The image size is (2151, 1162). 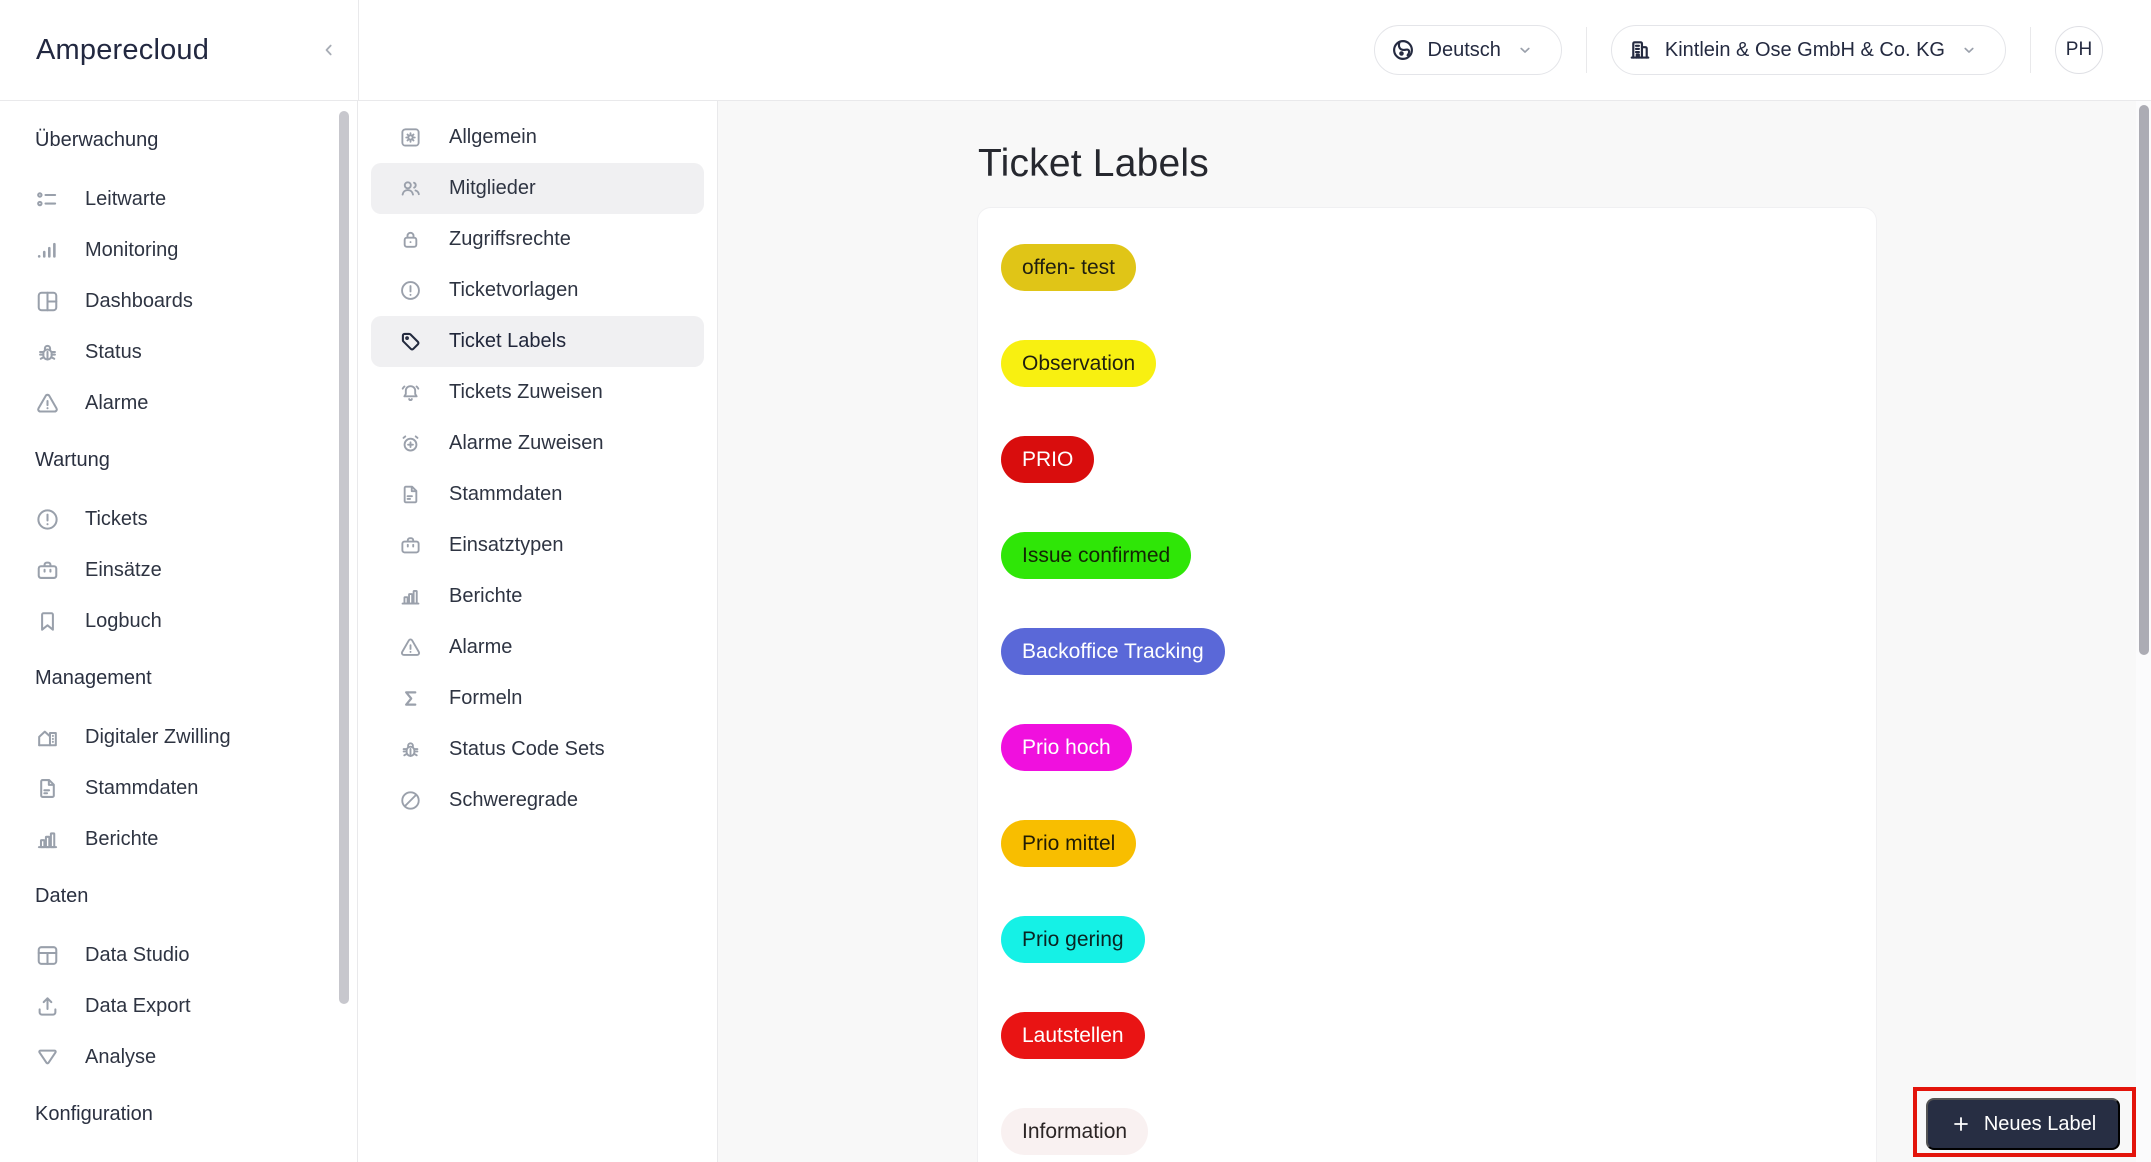 What do you see at coordinates (1073, 939) in the screenshot?
I see `label-pill-prio-gering: Prio gering` at bounding box center [1073, 939].